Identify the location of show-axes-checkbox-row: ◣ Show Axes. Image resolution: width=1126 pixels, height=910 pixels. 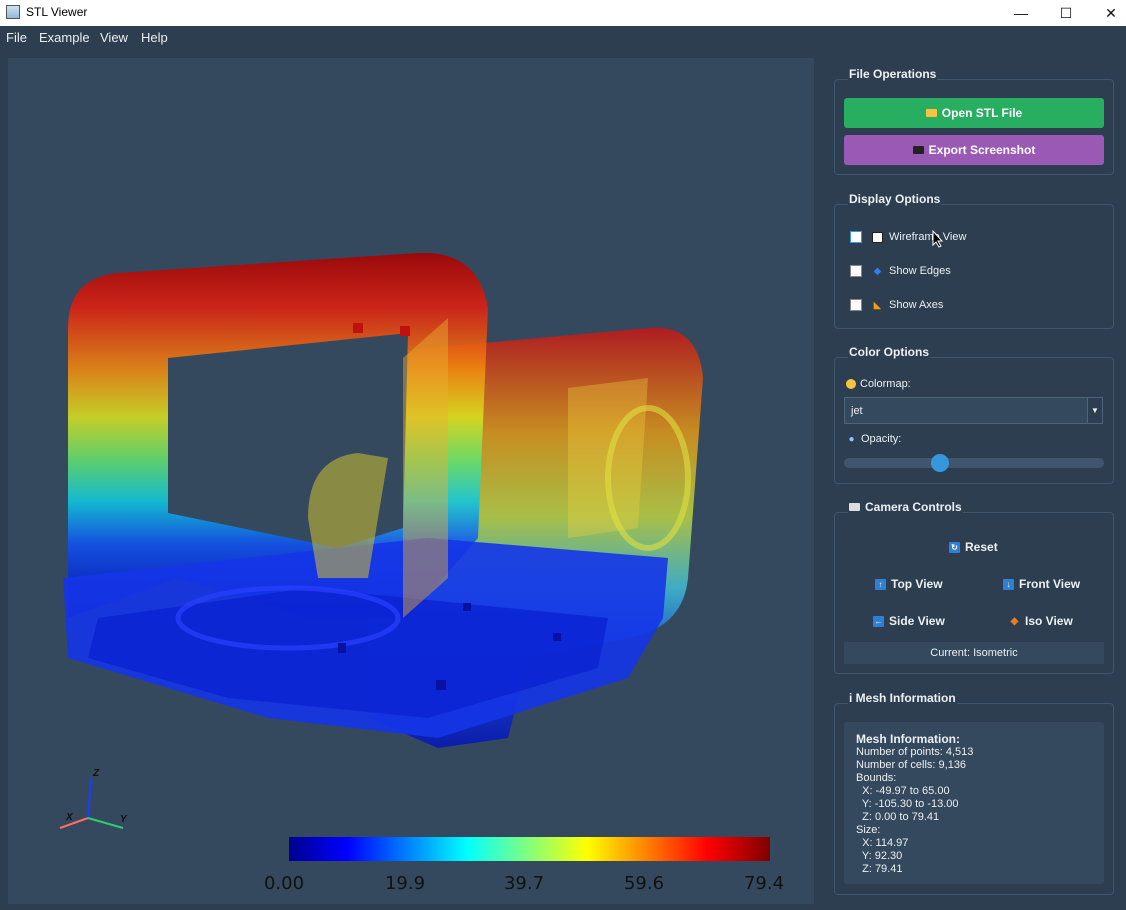
(896, 305).